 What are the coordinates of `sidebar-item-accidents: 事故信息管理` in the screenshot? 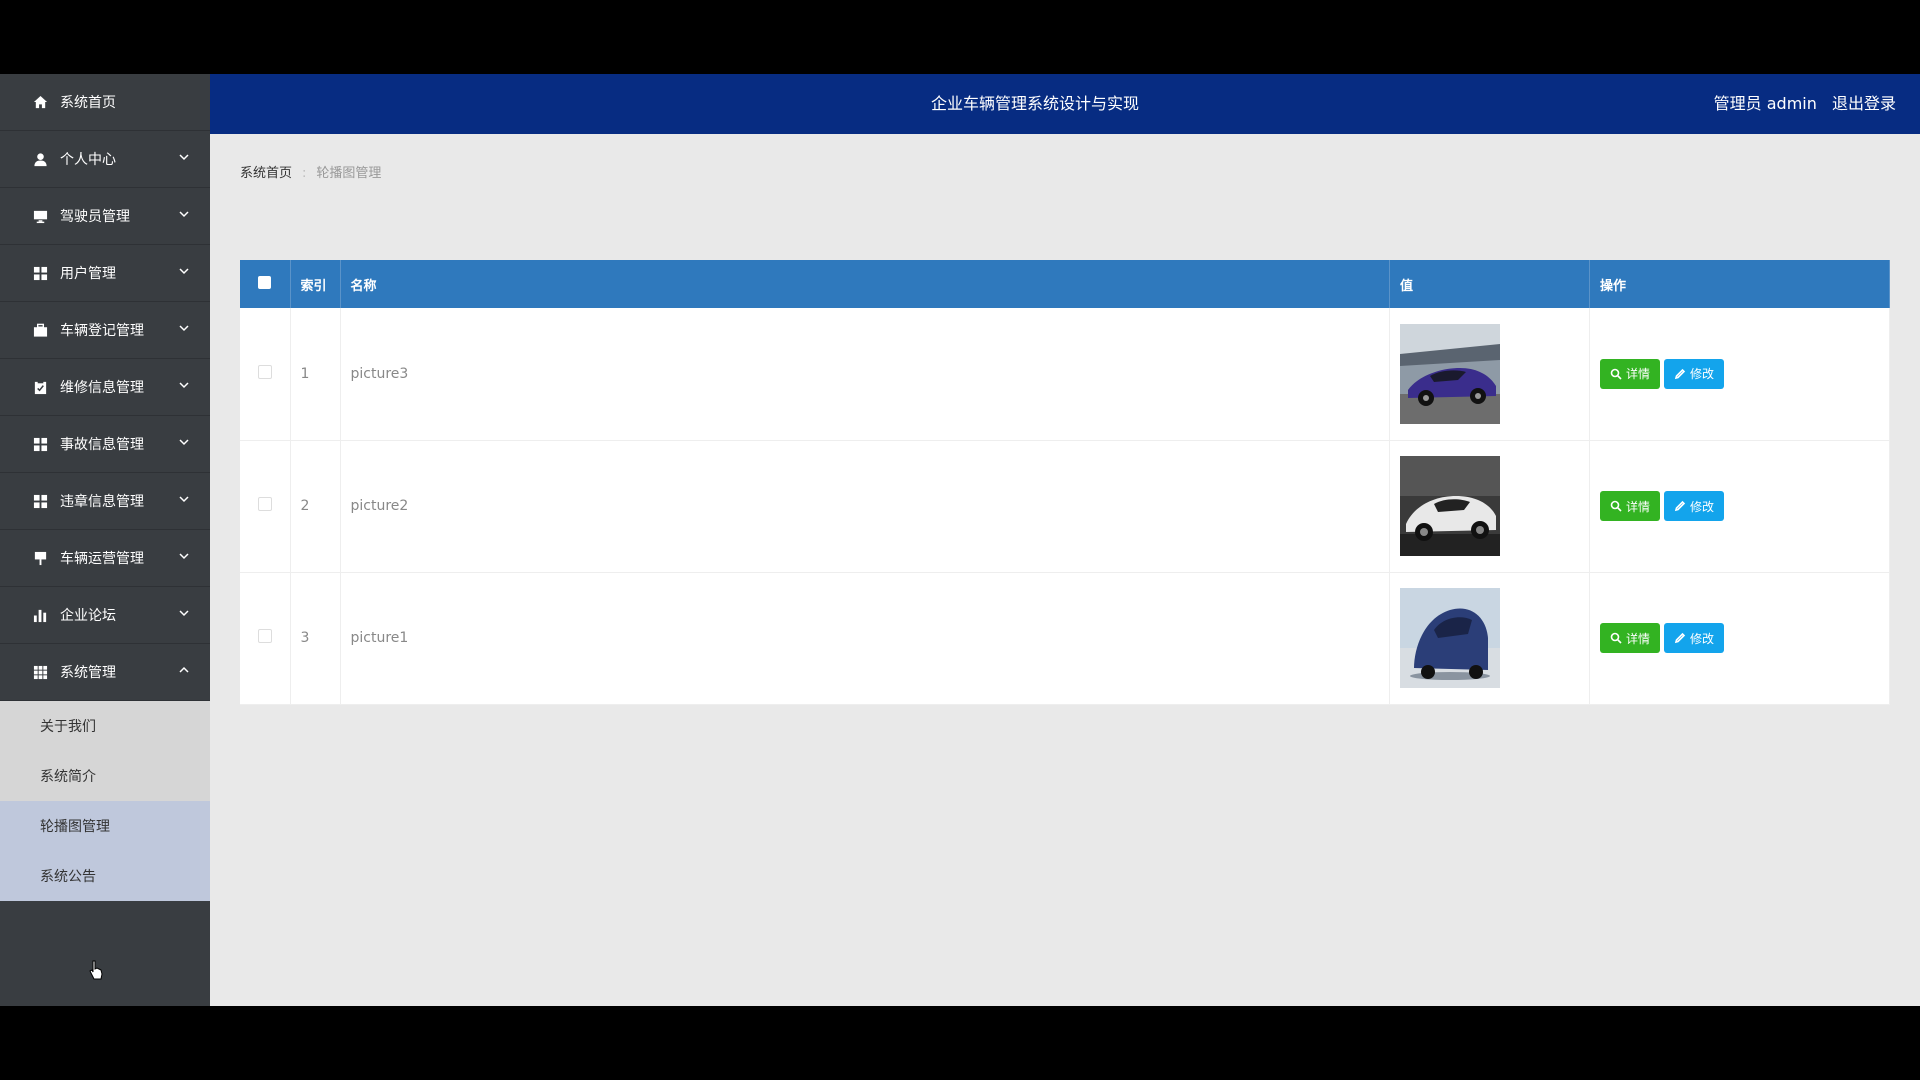 It's located at (105, 444).